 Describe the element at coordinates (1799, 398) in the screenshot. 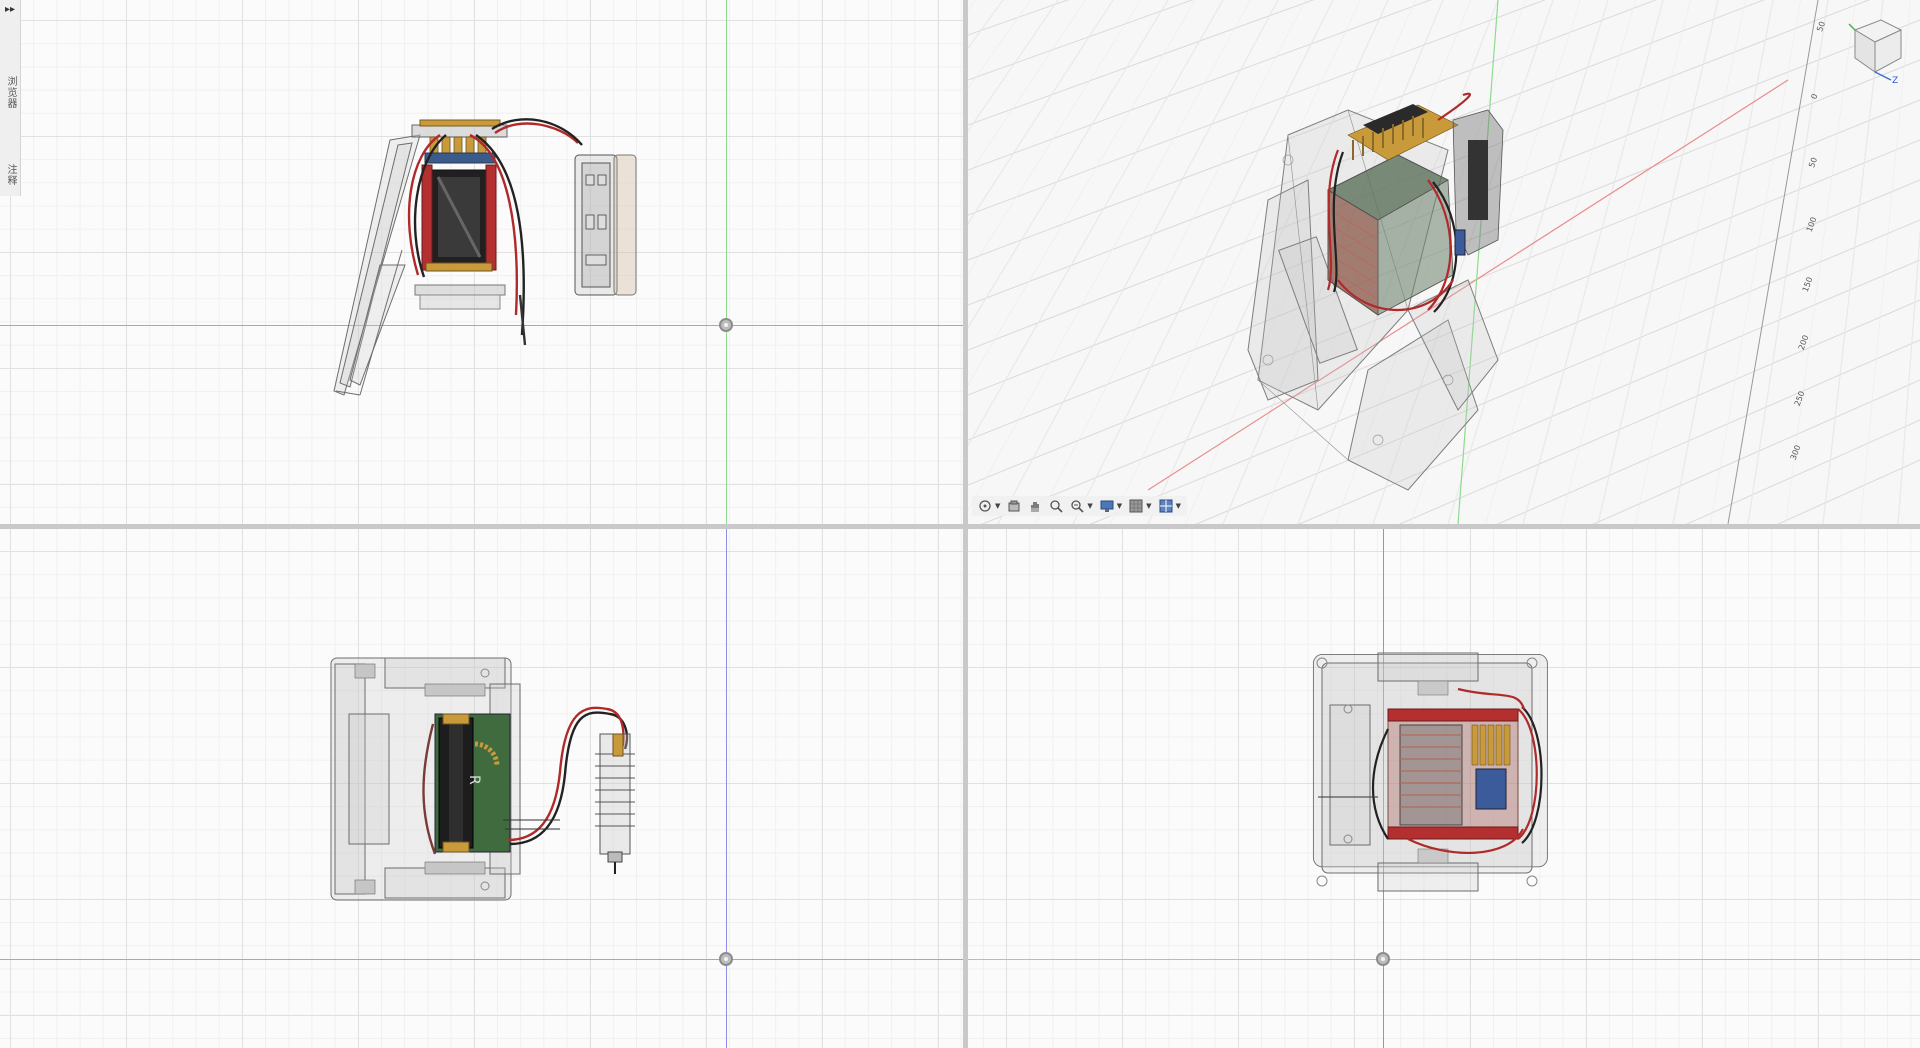

I see `ruler-tick: 250` at that location.